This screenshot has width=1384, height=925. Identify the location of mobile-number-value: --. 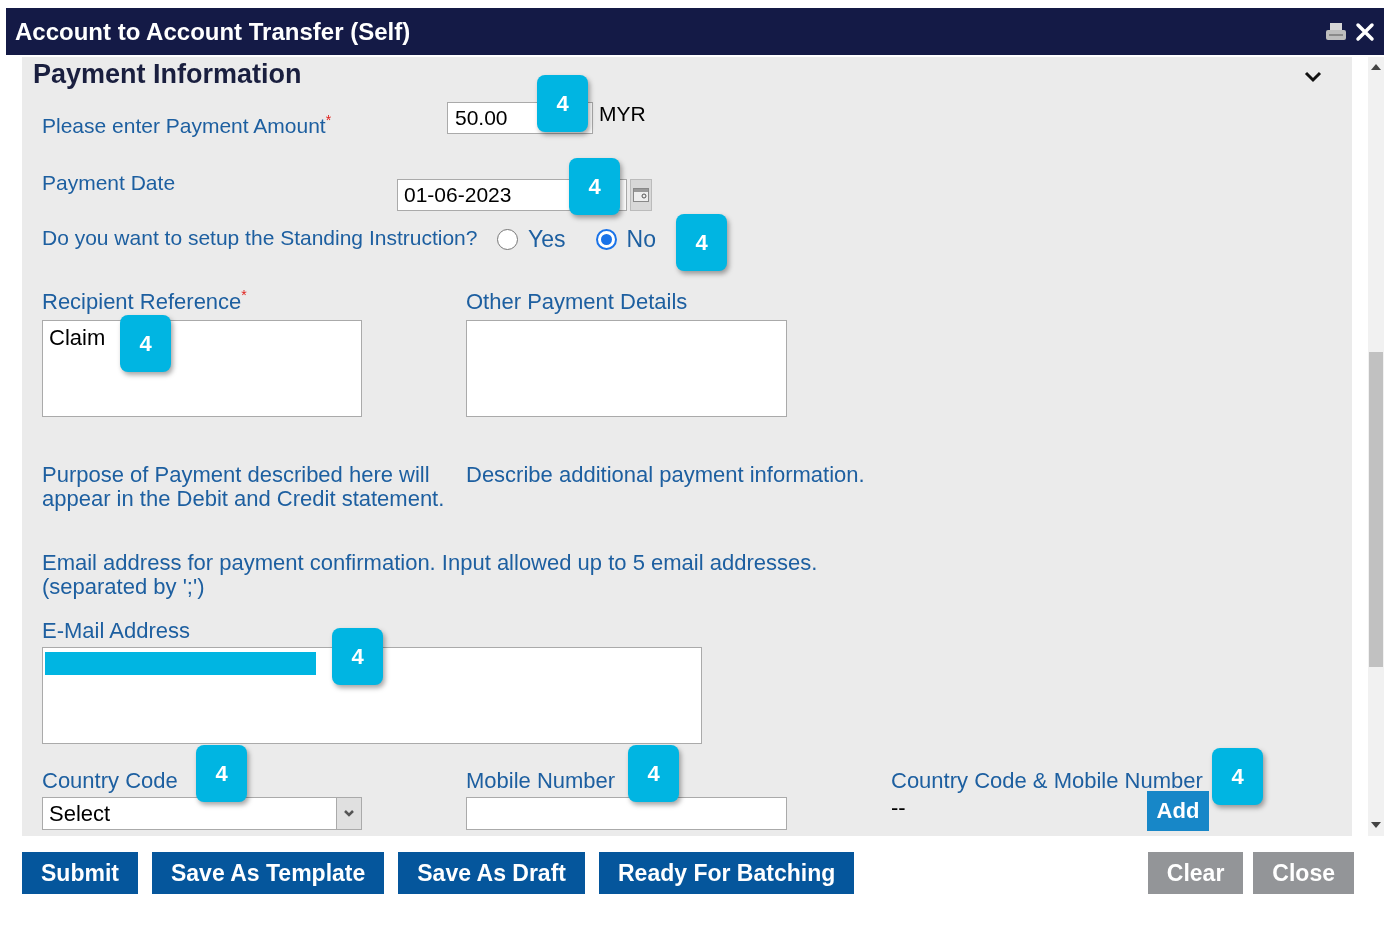
(899, 807).